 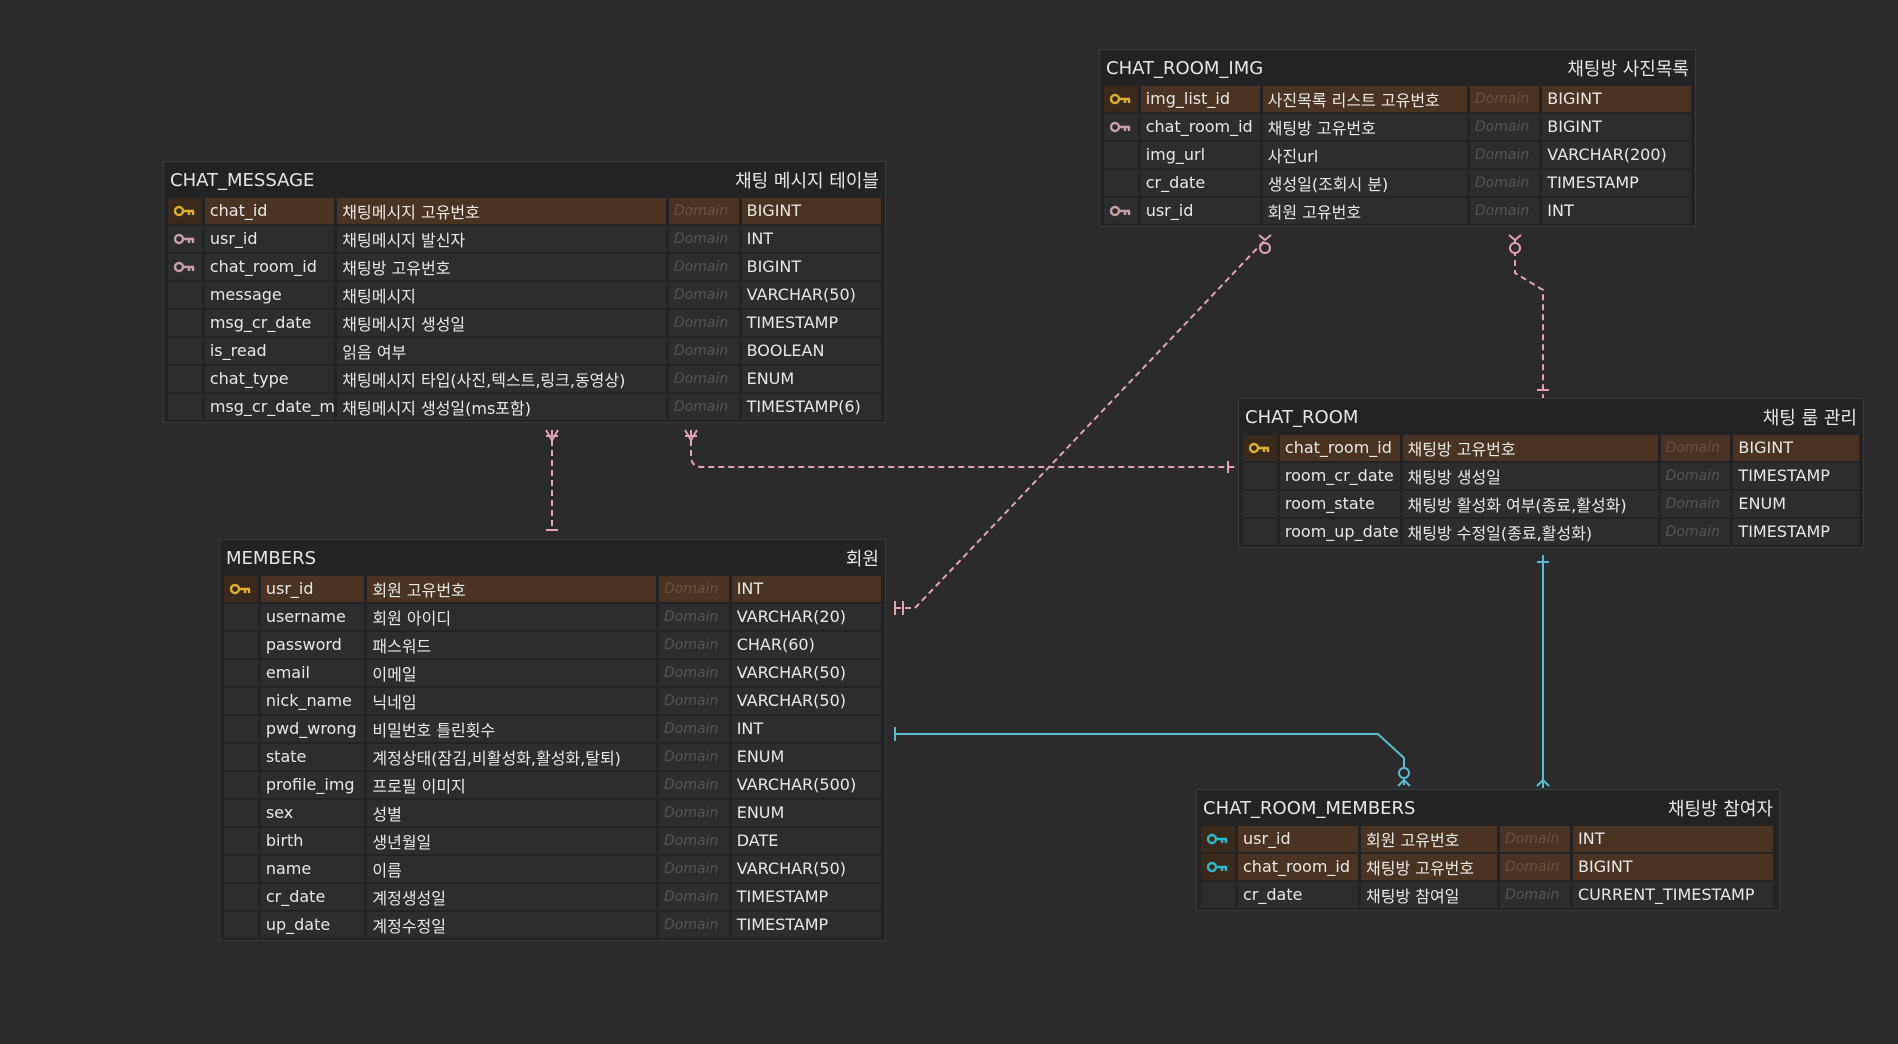 What do you see at coordinates (1628, 69) in the screenshot?
I see `table-comment: 채팅방 사진목록` at bounding box center [1628, 69].